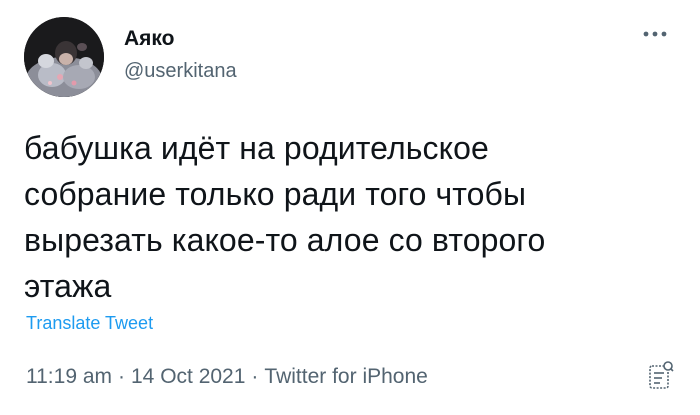 Image resolution: width=700 pixels, height=415 pixels. Describe the element at coordinates (345, 376) in the screenshot. I see `tweet-source: Twitter for iPhone` at that location.